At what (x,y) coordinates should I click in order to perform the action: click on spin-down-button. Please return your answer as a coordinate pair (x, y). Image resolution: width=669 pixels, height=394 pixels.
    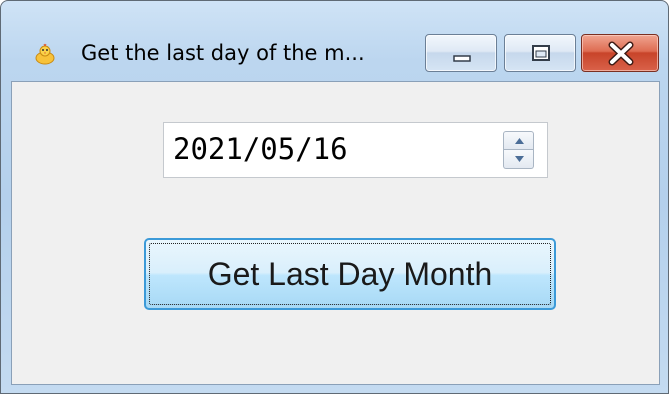
    Looking at the image, I should click on (518, 159).